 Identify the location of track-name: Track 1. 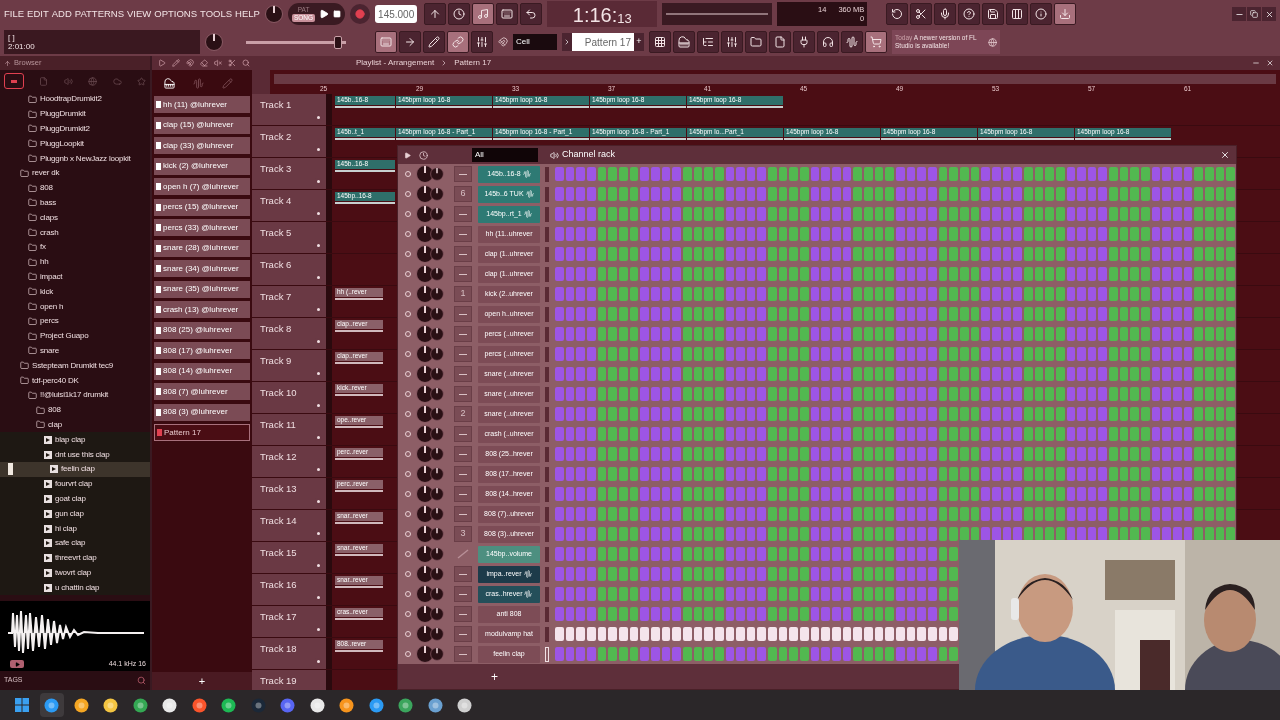
(276, 104).